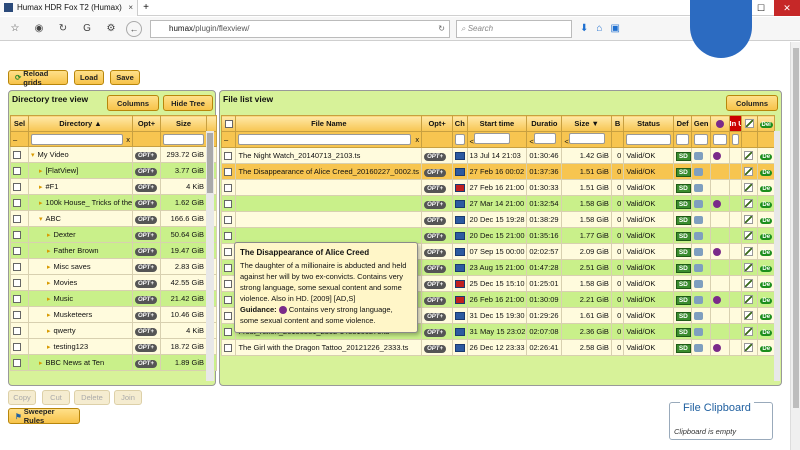 Image resolution: width=800 pixels, height=450 pixels. Describe the element at coordinates (682, 123) in the screenshot. I see `col-def: Def` at that location.